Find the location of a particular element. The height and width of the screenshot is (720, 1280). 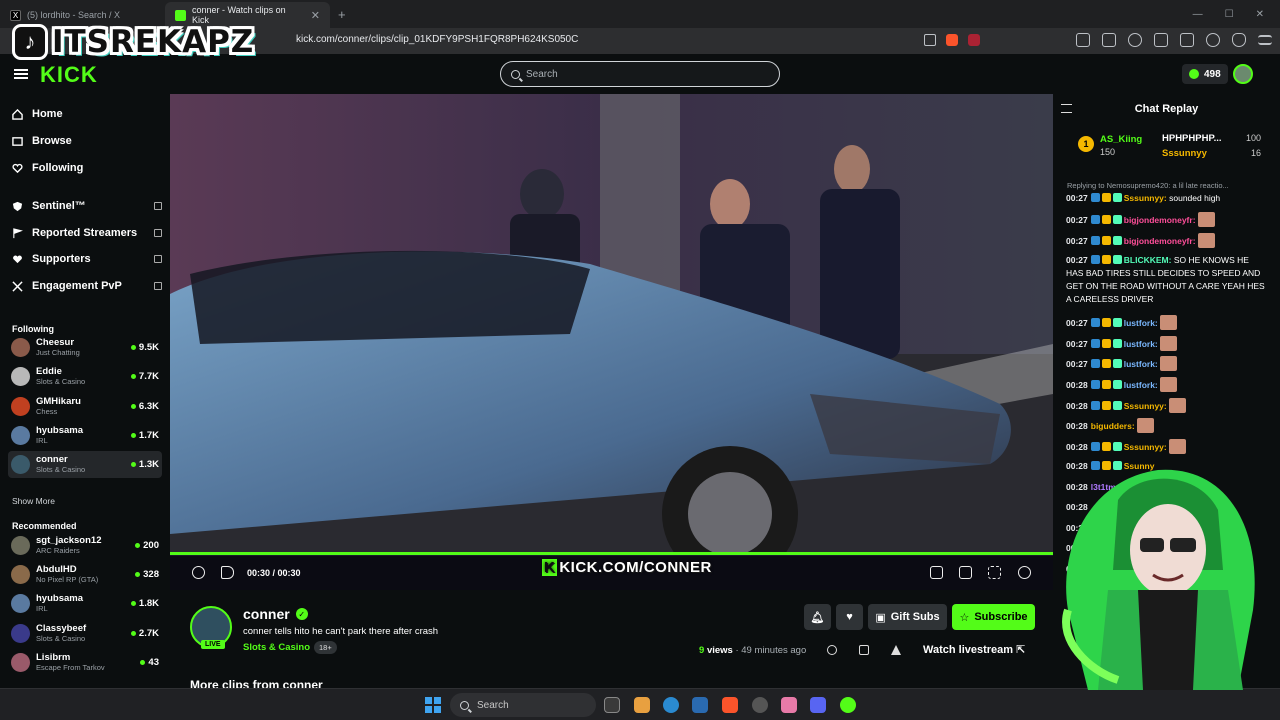

replay-icon is located at coordinates (198, 572).